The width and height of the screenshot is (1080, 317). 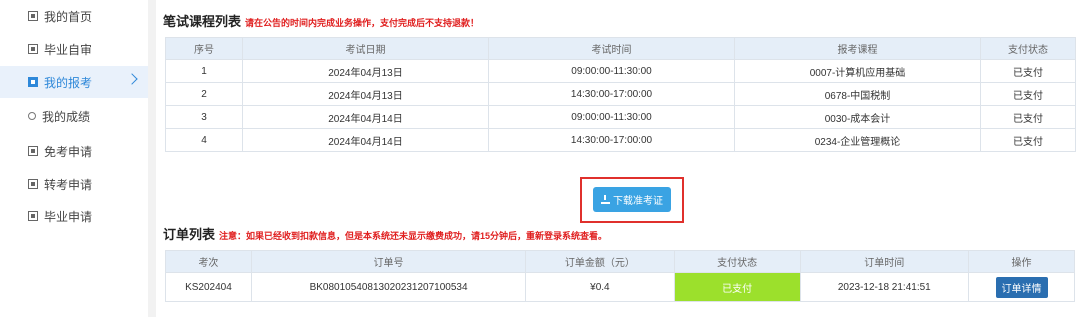 I want to click on column-header: 考次, so click(x=208, y=261).